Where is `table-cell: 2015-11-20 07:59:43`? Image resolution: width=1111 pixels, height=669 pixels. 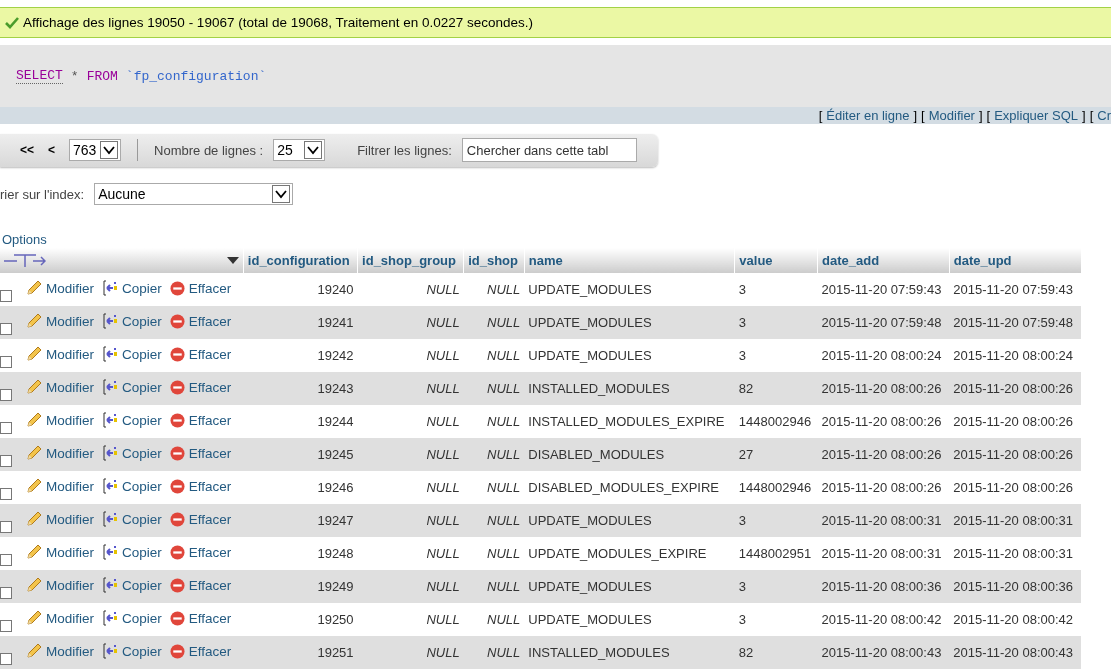 table-cell: 2015-11-20 07:59:43 is located at coordinates (883, 289).